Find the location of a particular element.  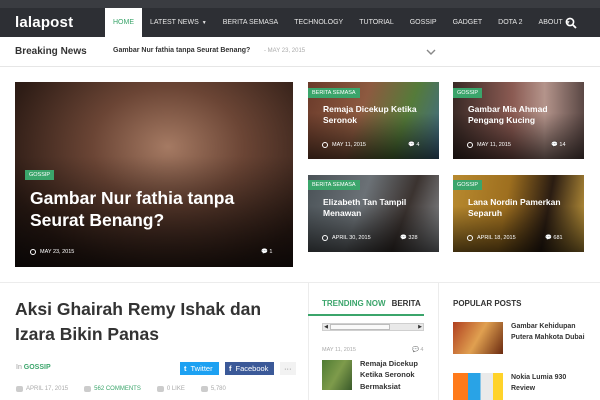

twitter-share-button: t Twitter is located at coordinates (199, 368).